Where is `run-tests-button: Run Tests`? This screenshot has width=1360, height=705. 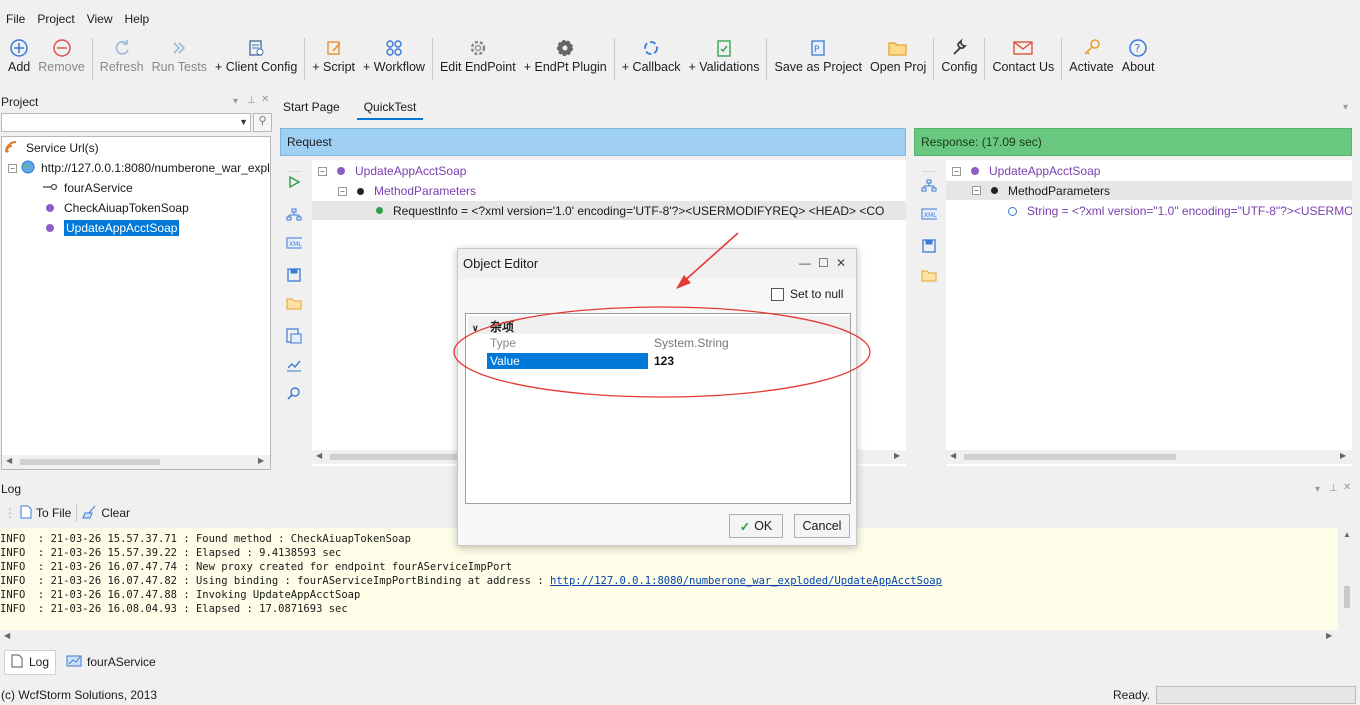
run-tests-button: Run Tests is located at coordinates (179, 59).